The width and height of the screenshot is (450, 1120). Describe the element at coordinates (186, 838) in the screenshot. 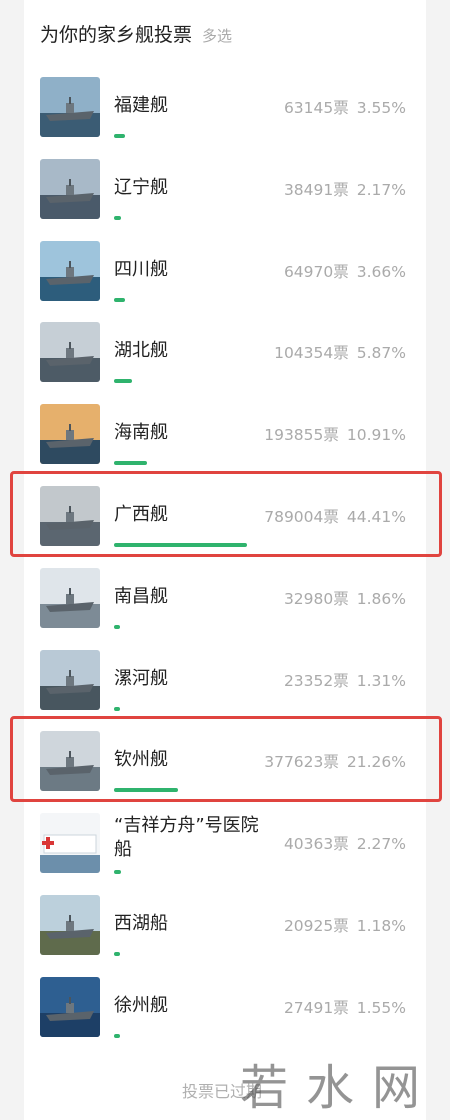

I see `vote-option-name: “吉祥方舟”号医院船` at that location.